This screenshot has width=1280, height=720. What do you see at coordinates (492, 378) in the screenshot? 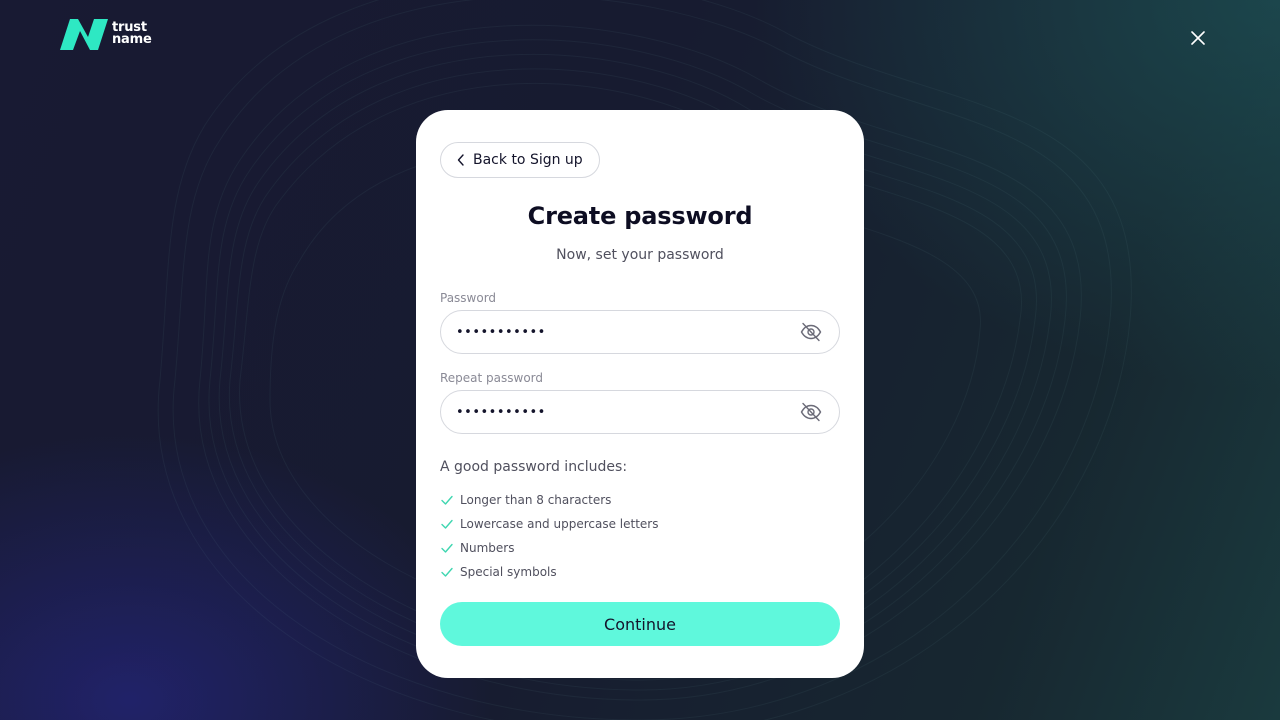
I see `repeat-password-label: Repeat password` at bounding box center [492, 378].